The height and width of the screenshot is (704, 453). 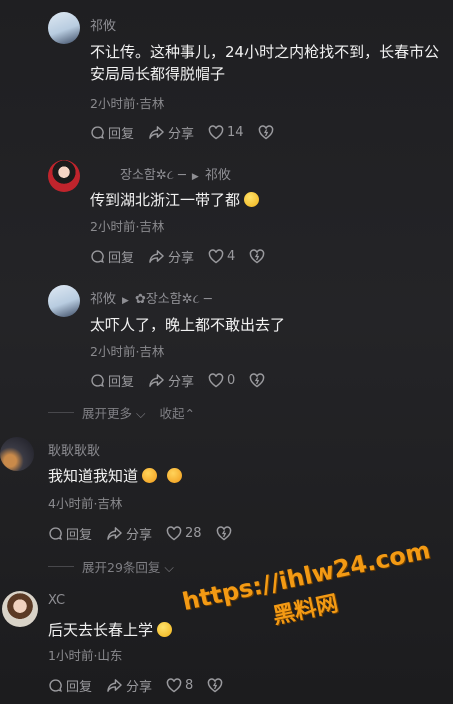 What do you see at coordinates (231, 380) in the screenshot?
I see `like-count: 0` at bounding box center [231, 380].